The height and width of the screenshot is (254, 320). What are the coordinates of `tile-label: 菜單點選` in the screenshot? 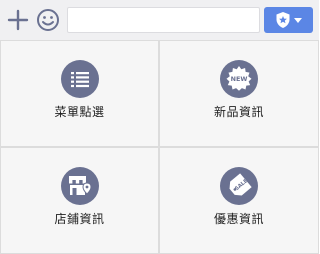 It's located at (79, 112).